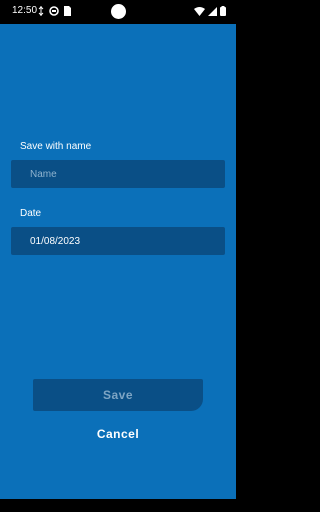 Image resolution: width=320 pixels, height=512 pixels. What do you see at coordinates (56, 146) in the screenshot?
I see `name-label: Save with name` at bounding box center [56, 146].